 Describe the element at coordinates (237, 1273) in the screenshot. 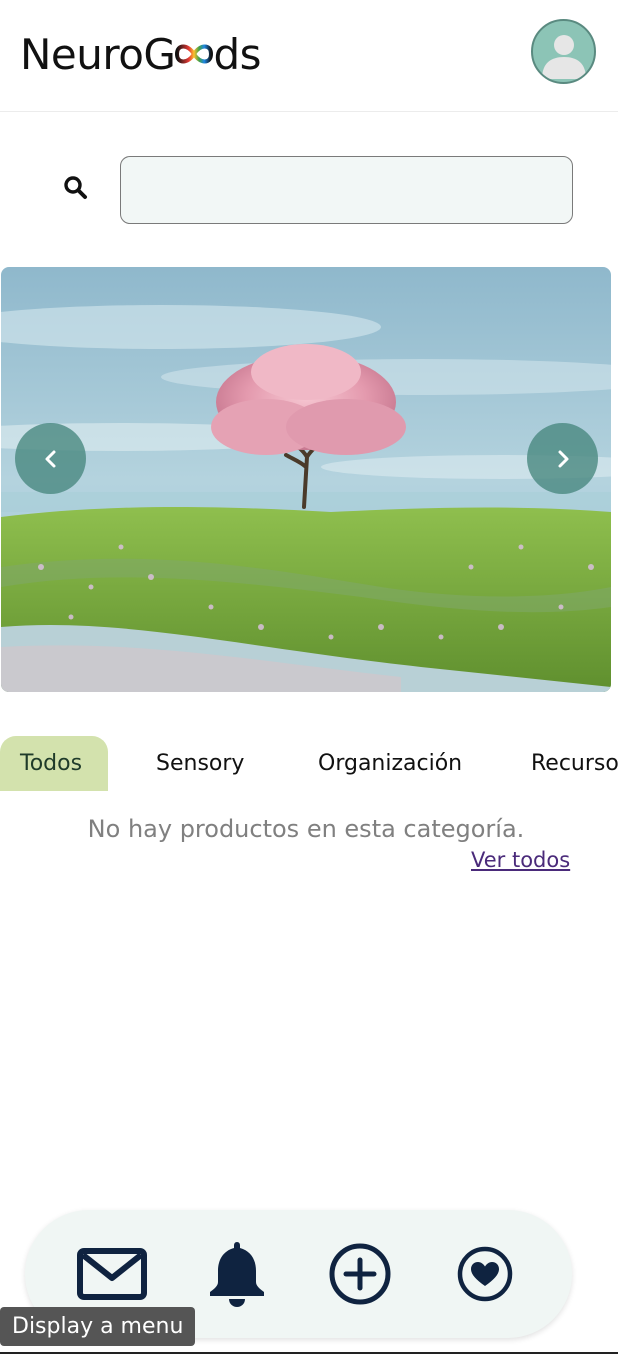

I see `bell-icon` at that location.